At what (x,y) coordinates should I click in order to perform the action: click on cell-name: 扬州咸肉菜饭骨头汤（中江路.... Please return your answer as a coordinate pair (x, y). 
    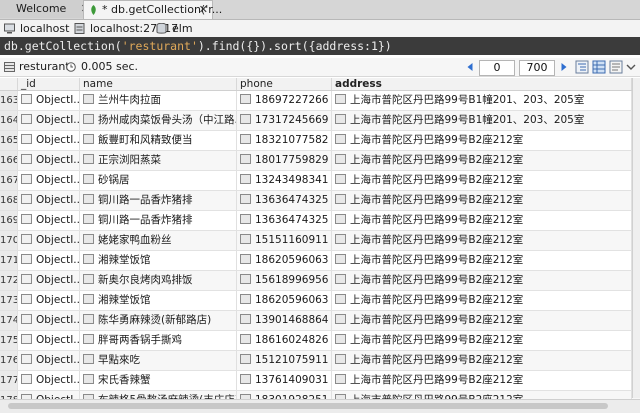
    Looking at the image, I should click on (158, 120).